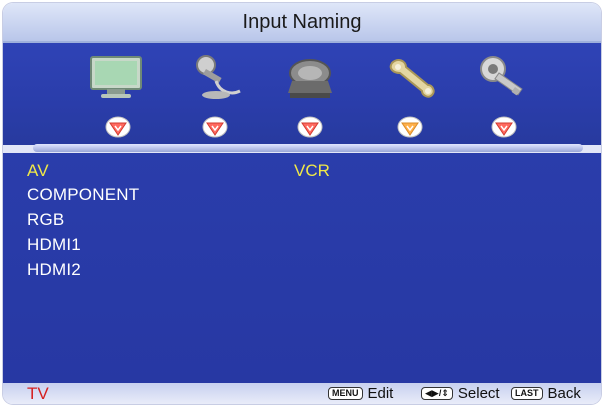 This screenshot has height=407, width=604. I want to click on edit-hint: MENU Edit, so click(360, 393).